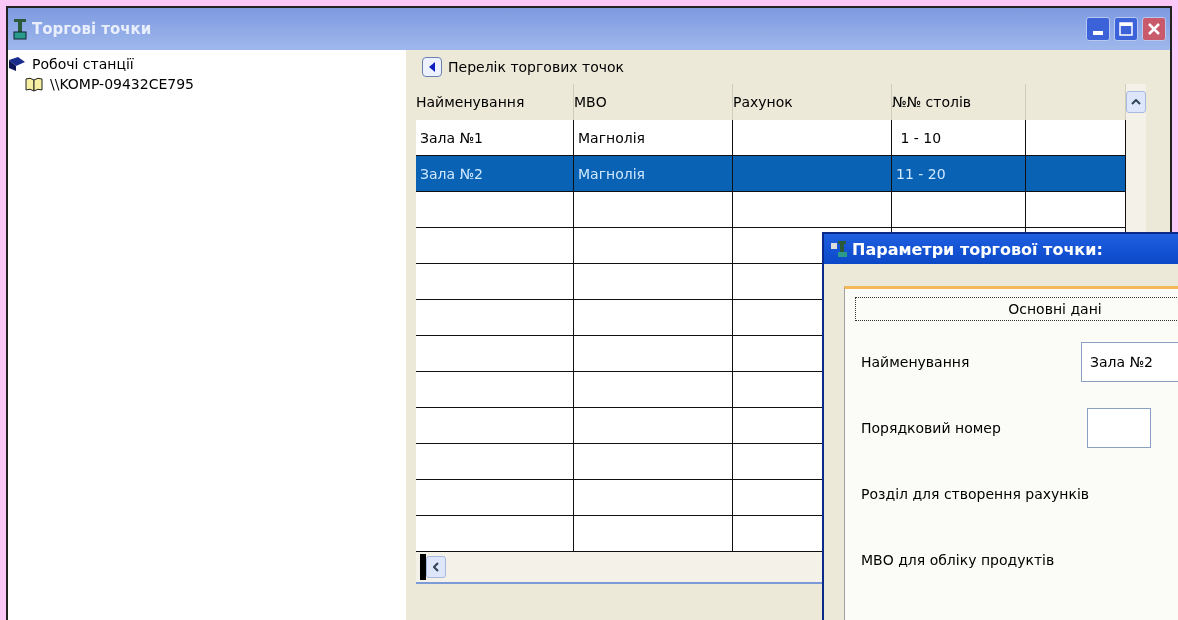  I want to click on scroll-left-button, so click(436, 567).